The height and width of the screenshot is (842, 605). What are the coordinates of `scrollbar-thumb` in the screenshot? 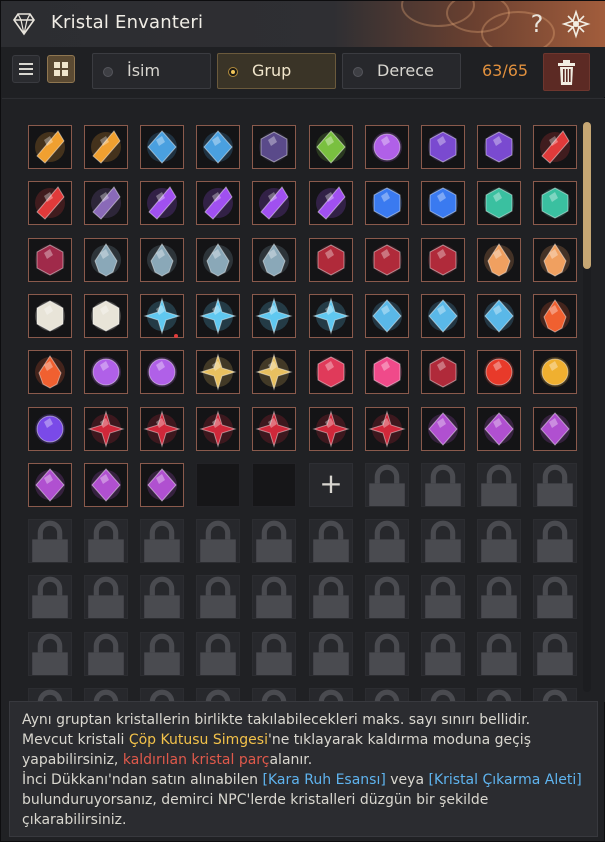 It's located at (587, 195).